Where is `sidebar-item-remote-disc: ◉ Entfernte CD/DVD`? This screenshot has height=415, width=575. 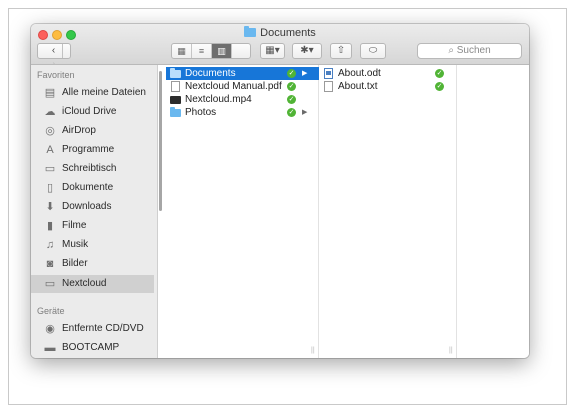
sidebar-item-remote-disc: ◉ Entfernte CD/DVD is located at coordinates (92, 329).